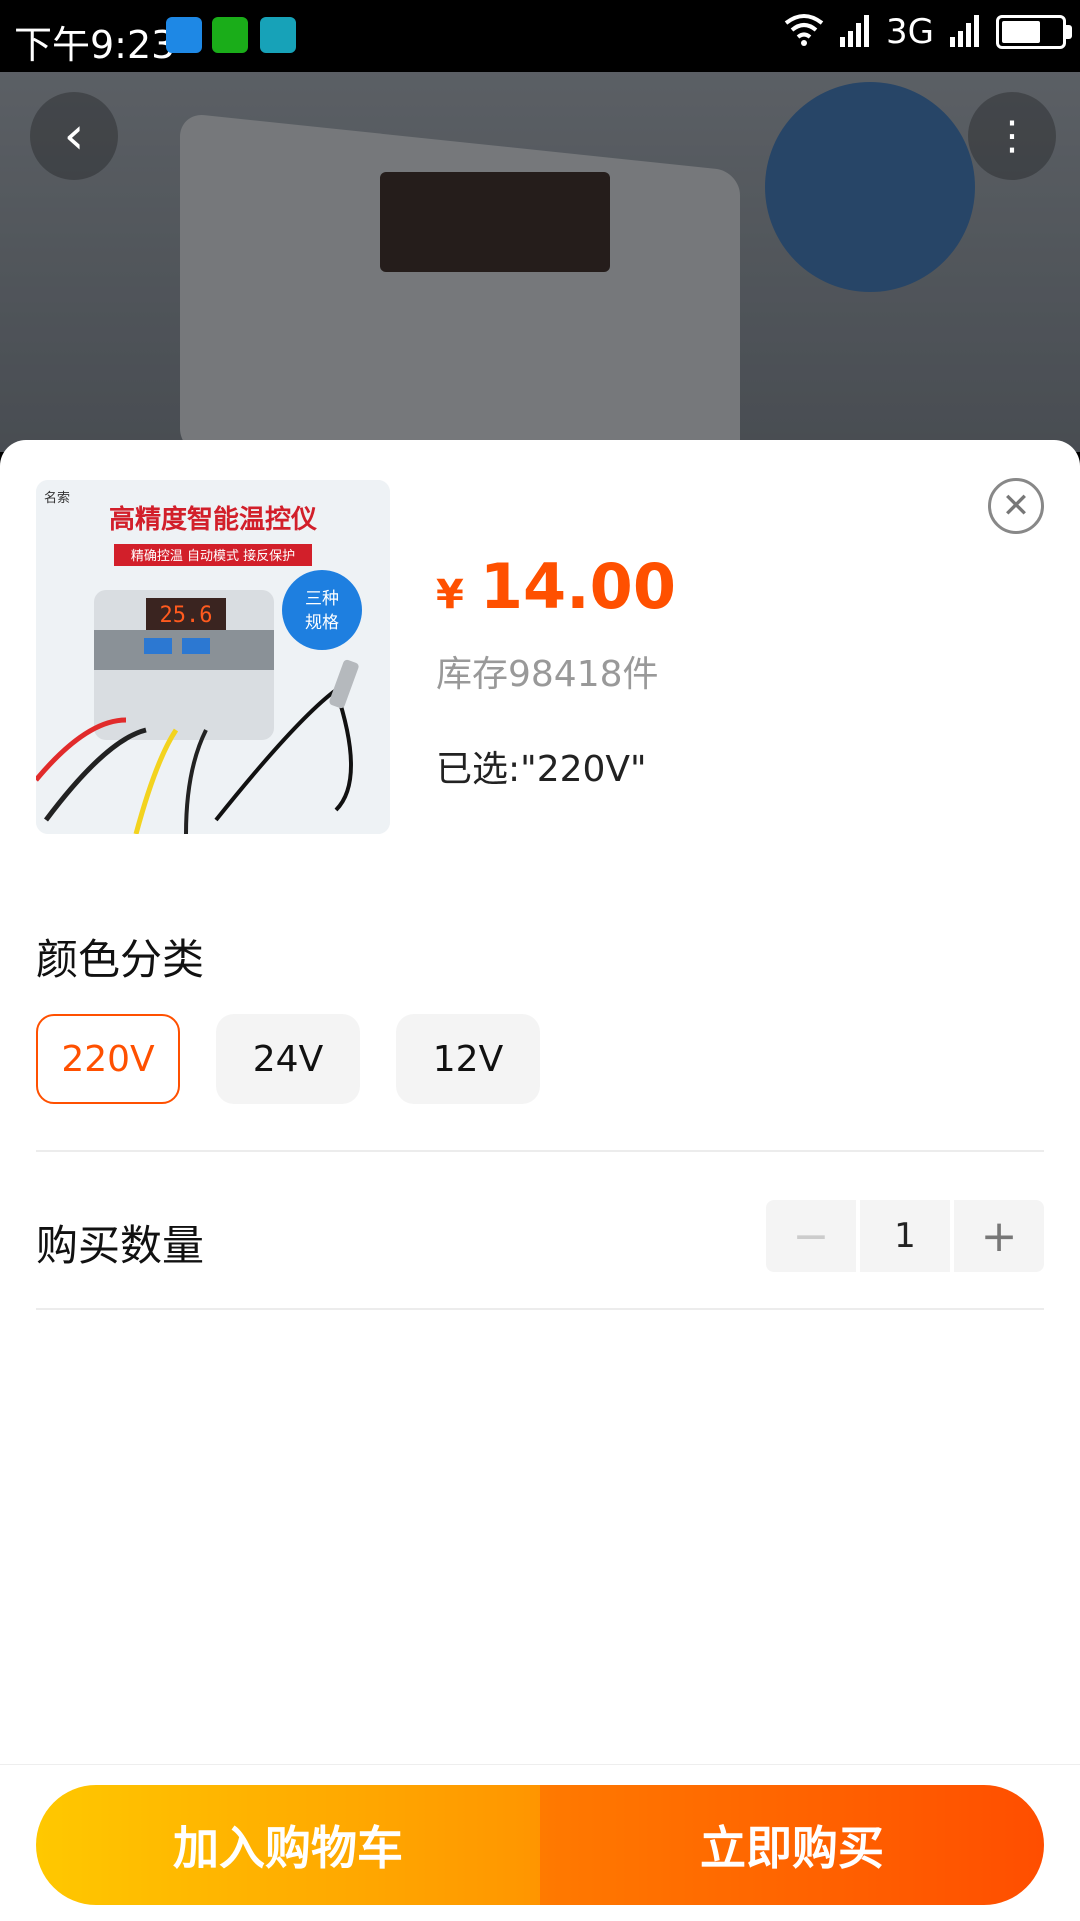 The width and height of the screenshot is (1080, 1921). I want to click on wechat-icon, so click(230, 35).